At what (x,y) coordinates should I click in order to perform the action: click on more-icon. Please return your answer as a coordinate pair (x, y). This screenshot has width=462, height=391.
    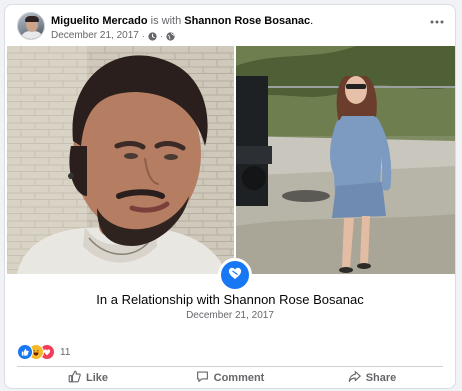
    Looking at the image, I should click on (437, 22).